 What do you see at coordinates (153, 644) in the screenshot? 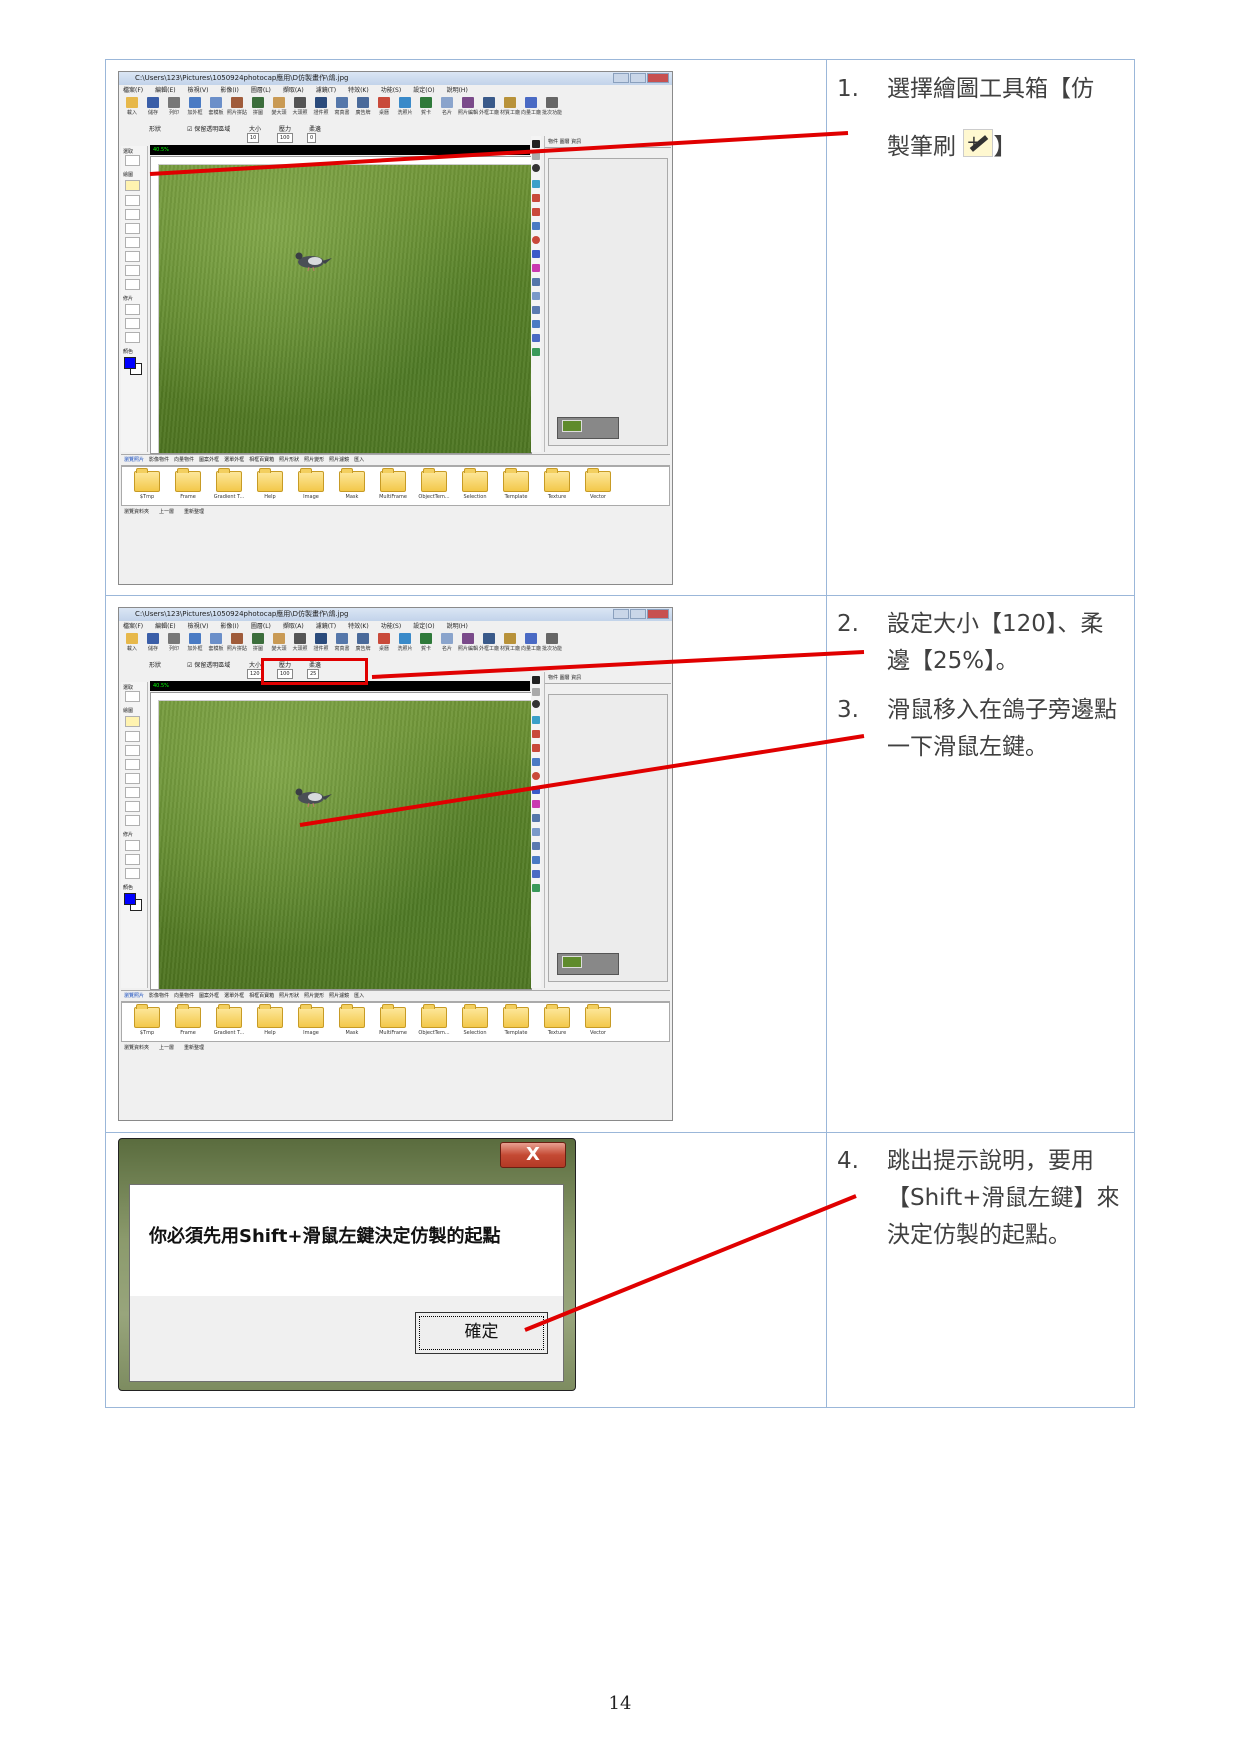
I see `toolbar-save: 儲存` at bounding box center [153, 644].